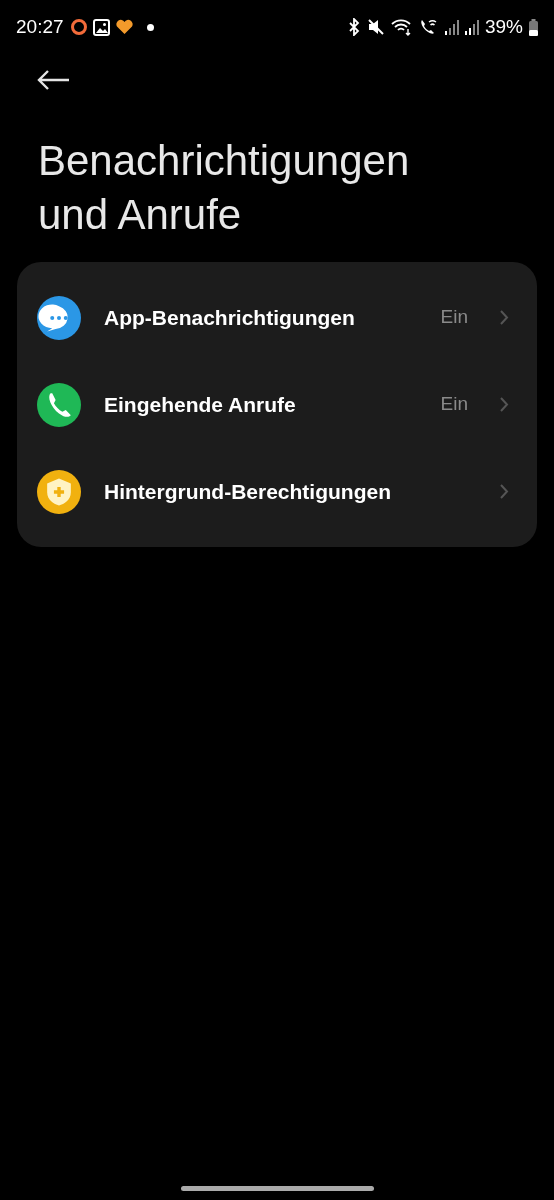 Image resolution: width=554 pixels, height=1200 pixels. What do you see at coordinates (229, 317) in the screenshot?
I see `row-label: App-Benachrichtigungen` at bounding box center [229, 317].